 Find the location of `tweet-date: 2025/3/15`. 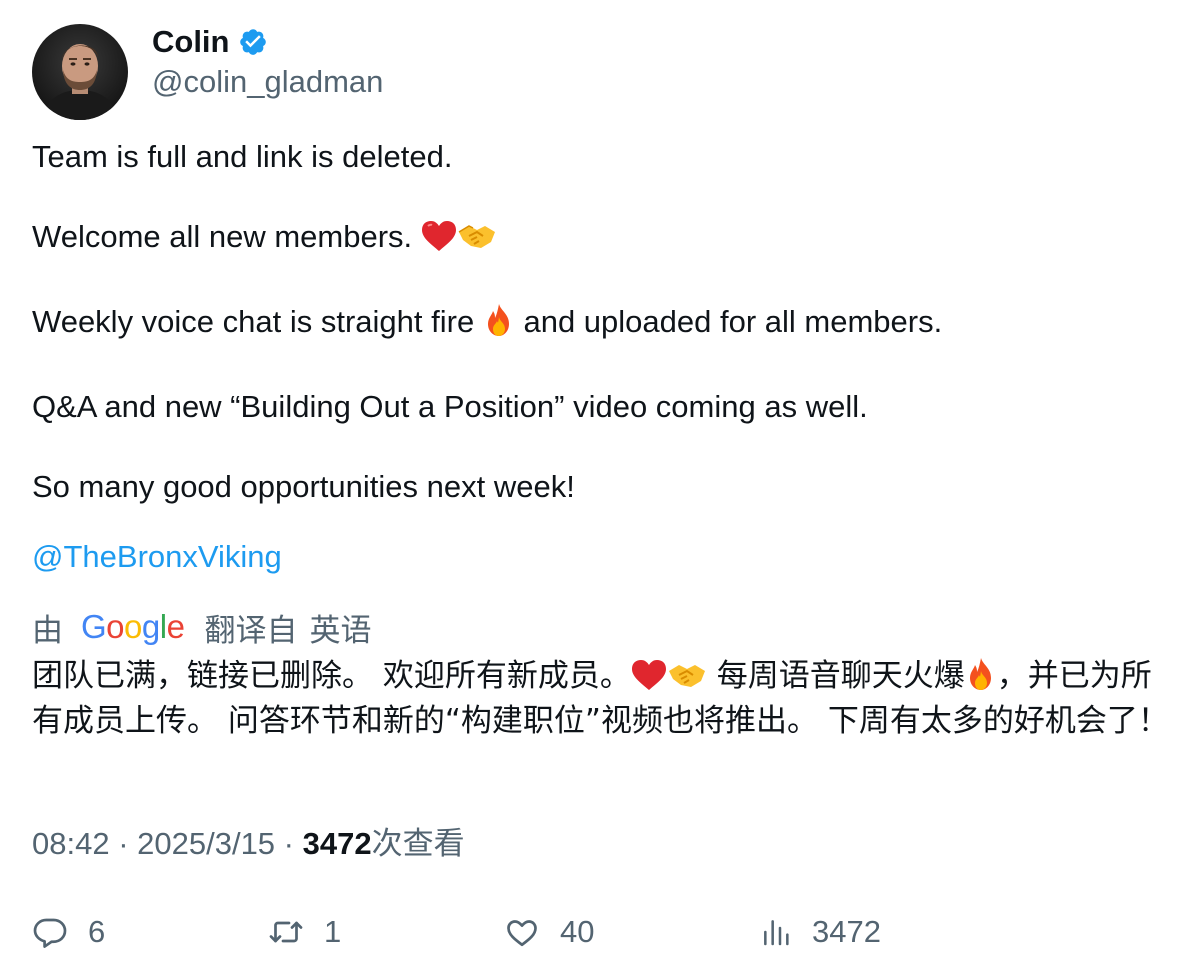

tweet-date: 2025/3/15 is located at coordinates (206, 843).